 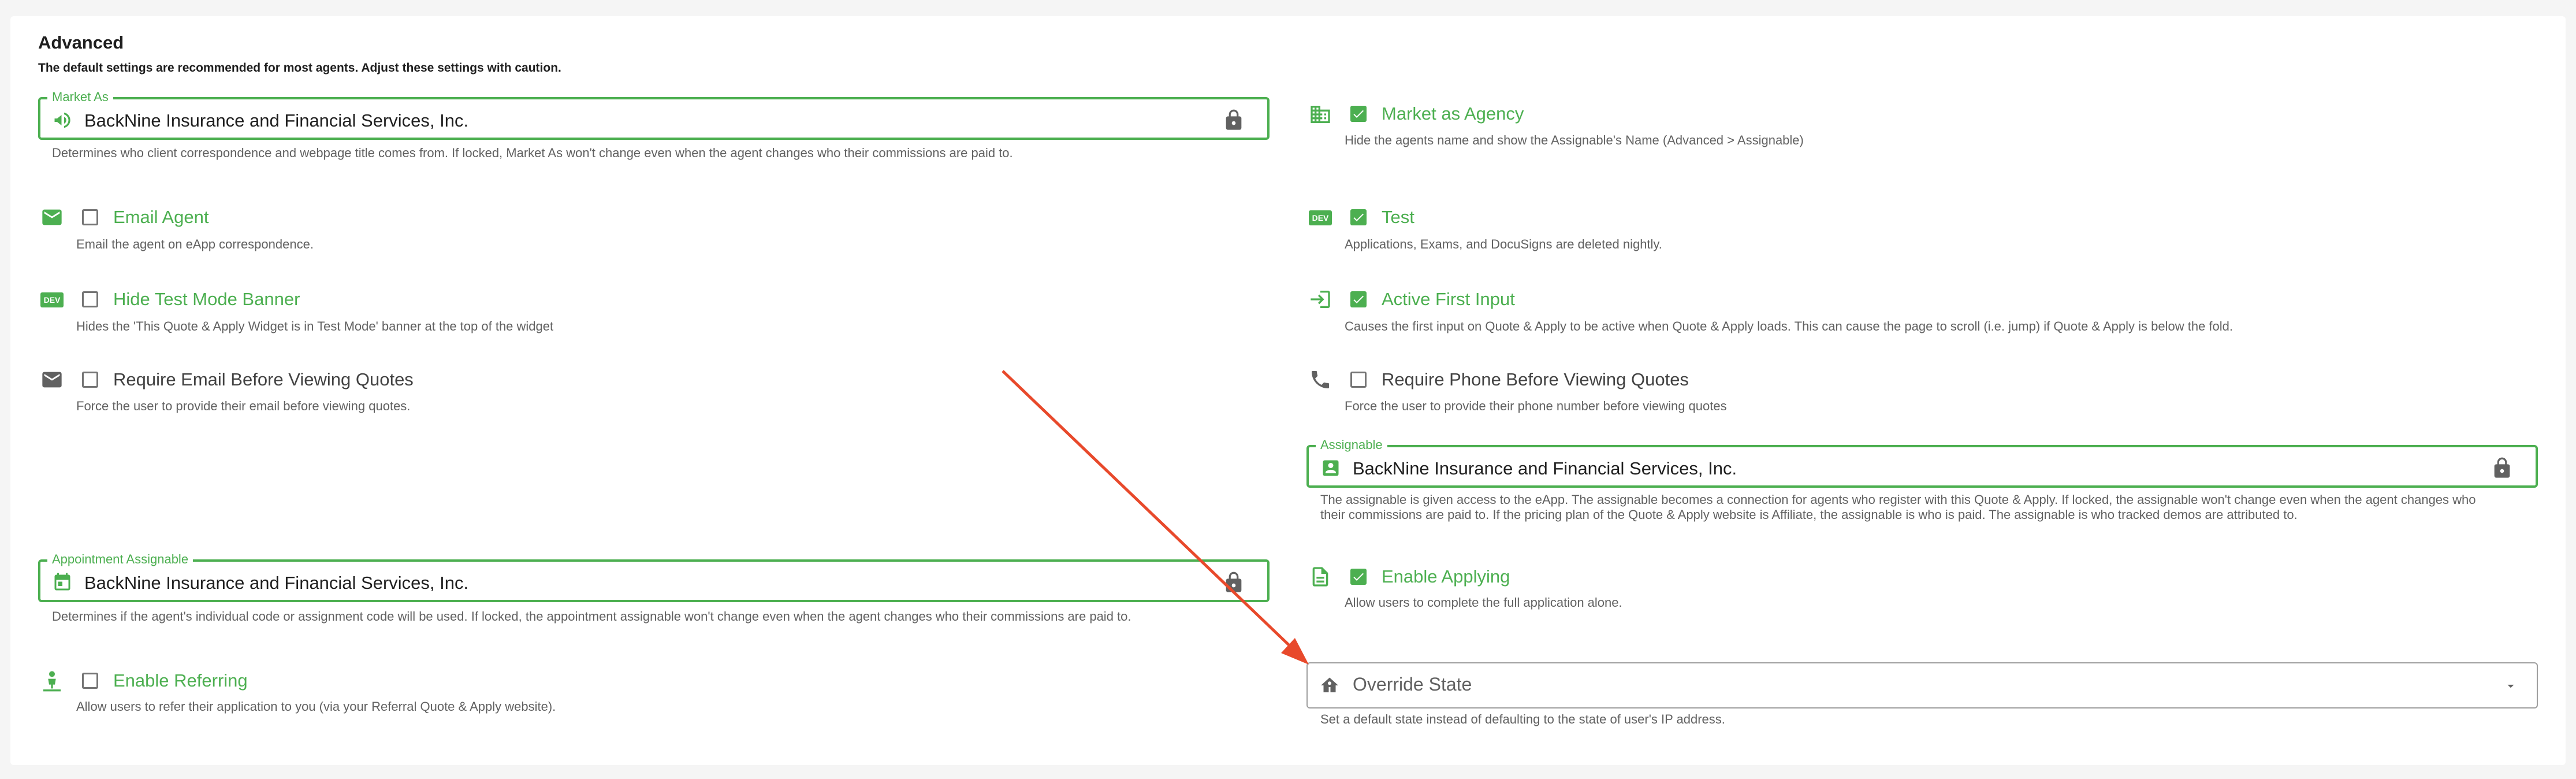 I want to click on email-agent-description: Email the agent on eApp correspondence., so click(x=195, y=244).